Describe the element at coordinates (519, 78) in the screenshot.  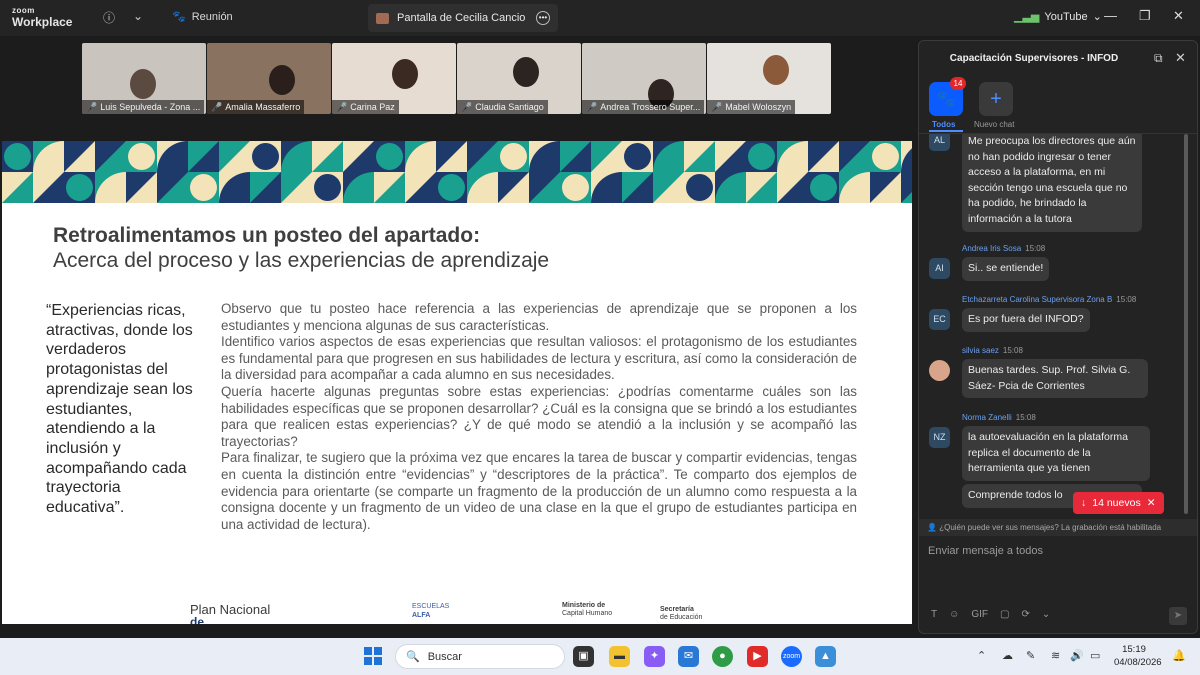
I see `participant-tile: 🎤 Claudia Santiago` at that location.